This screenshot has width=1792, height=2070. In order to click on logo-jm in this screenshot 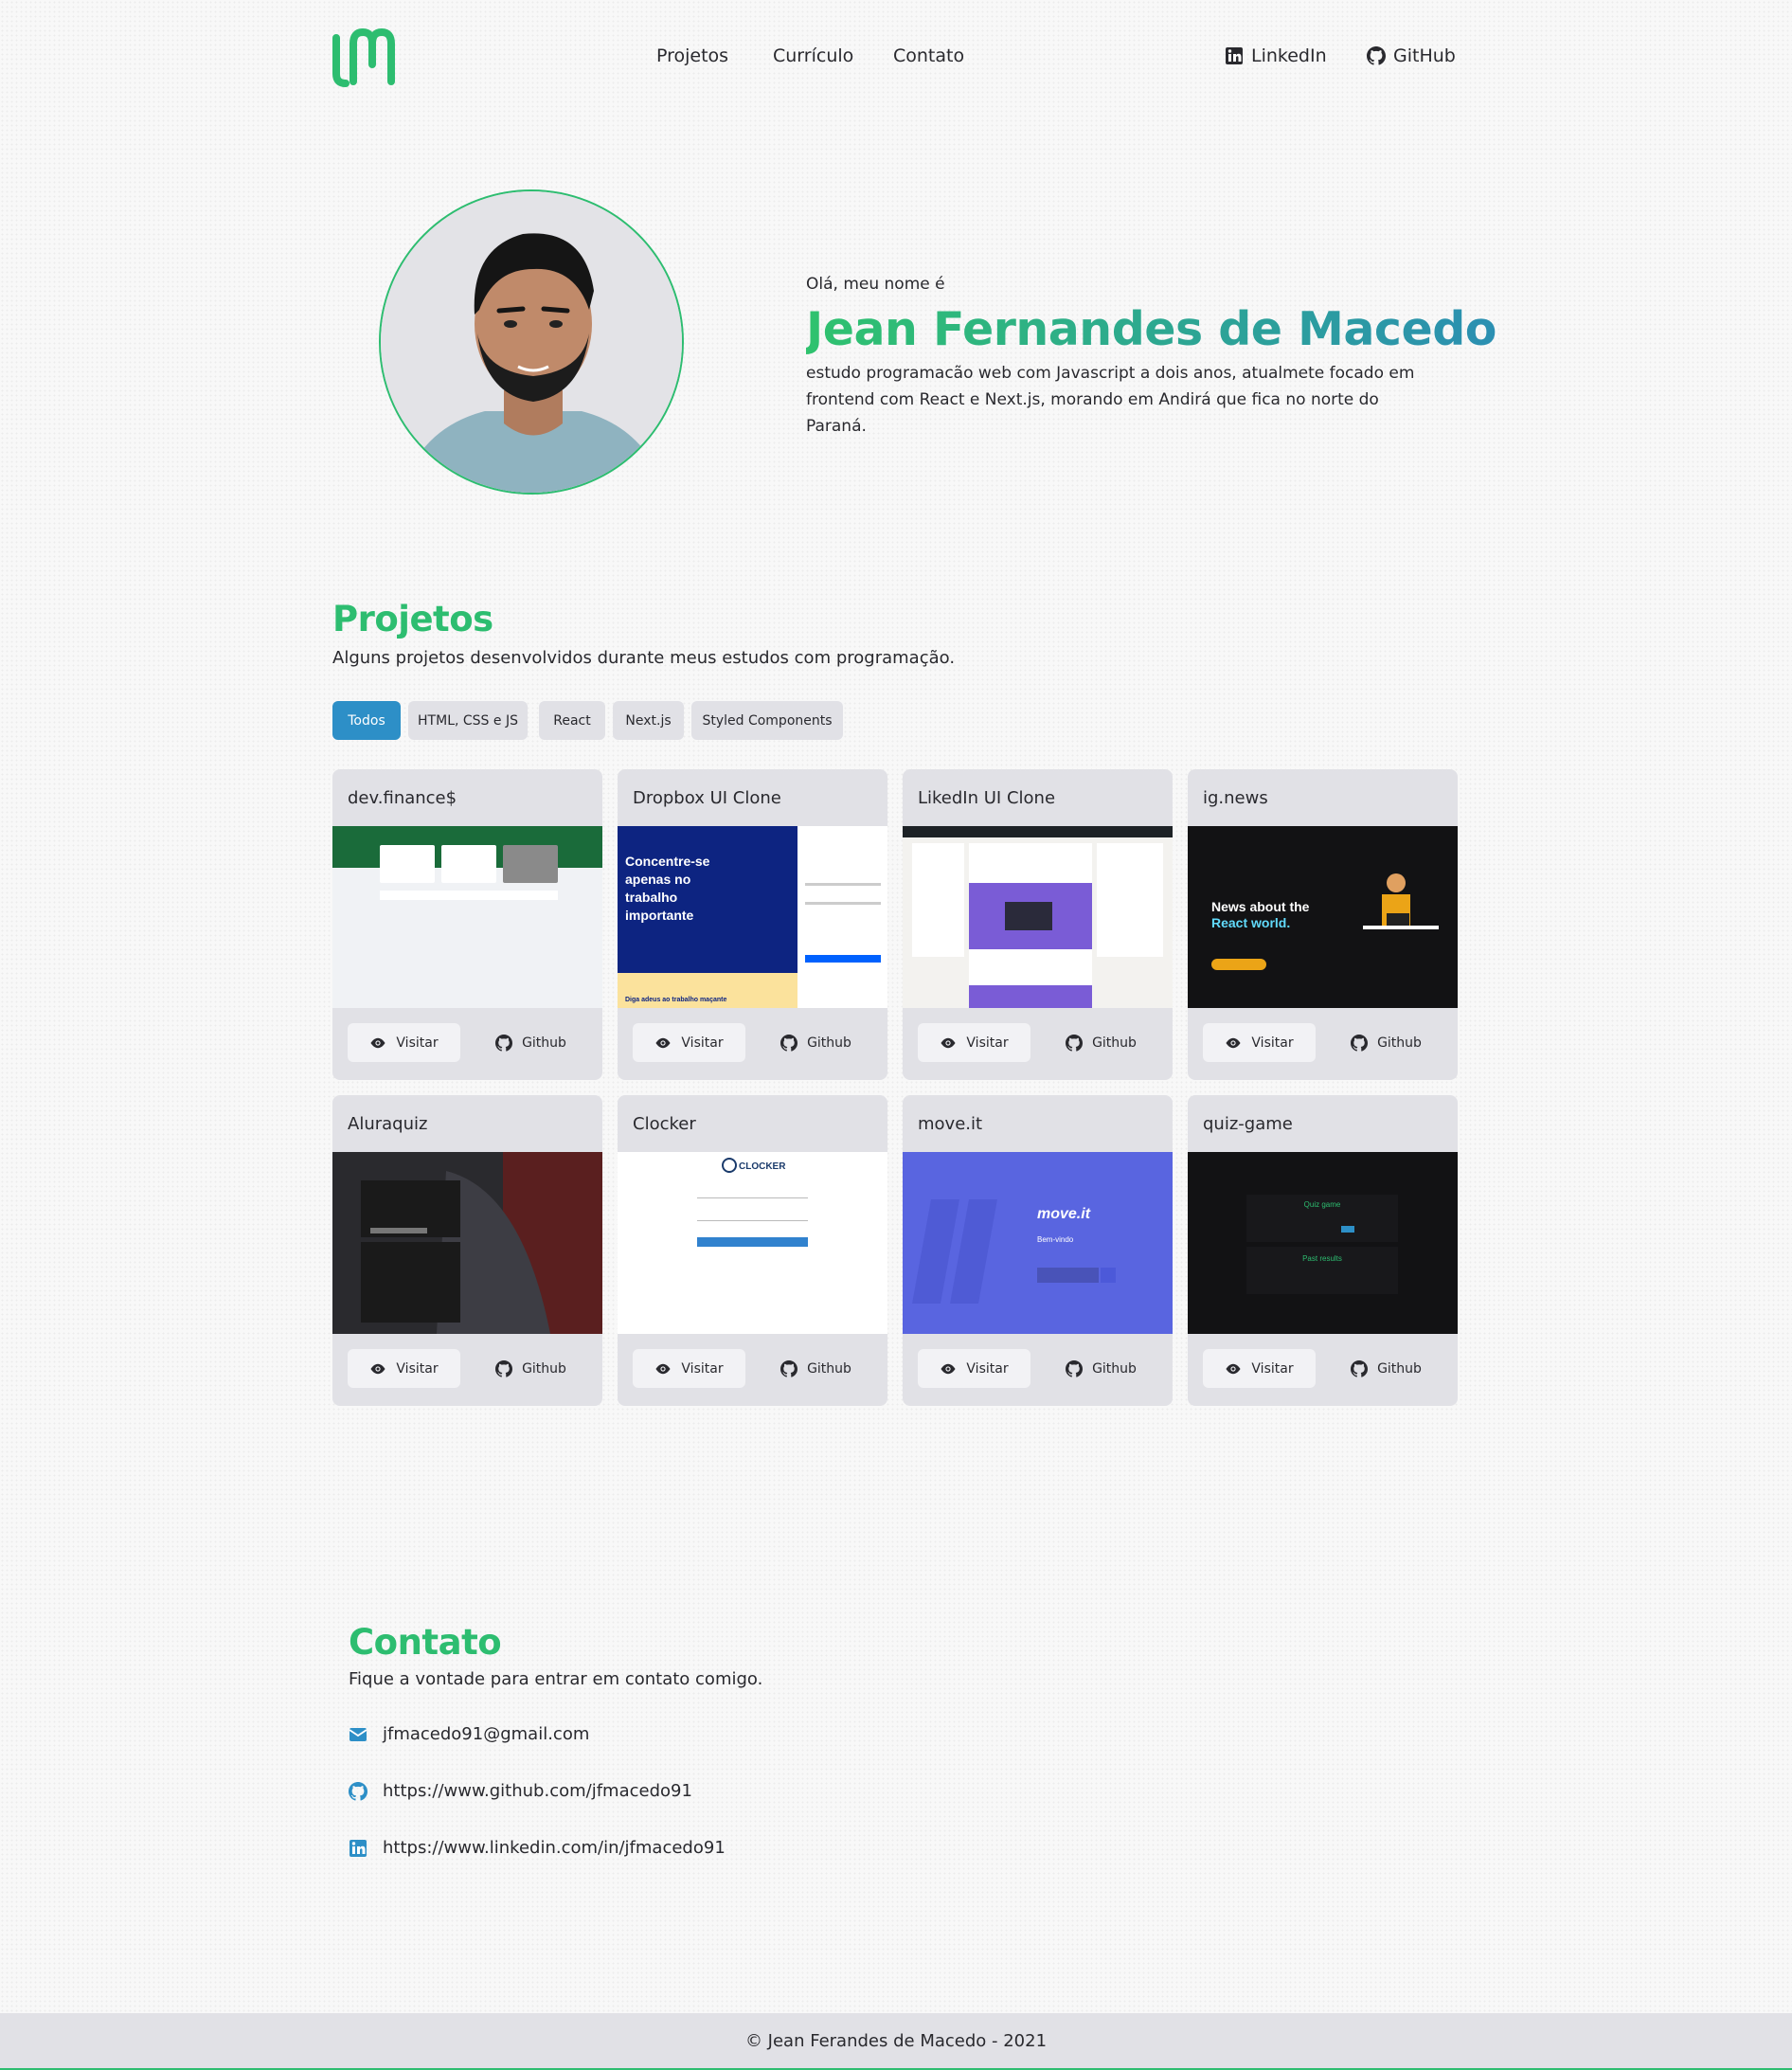, I will do `click(365, 57)`.